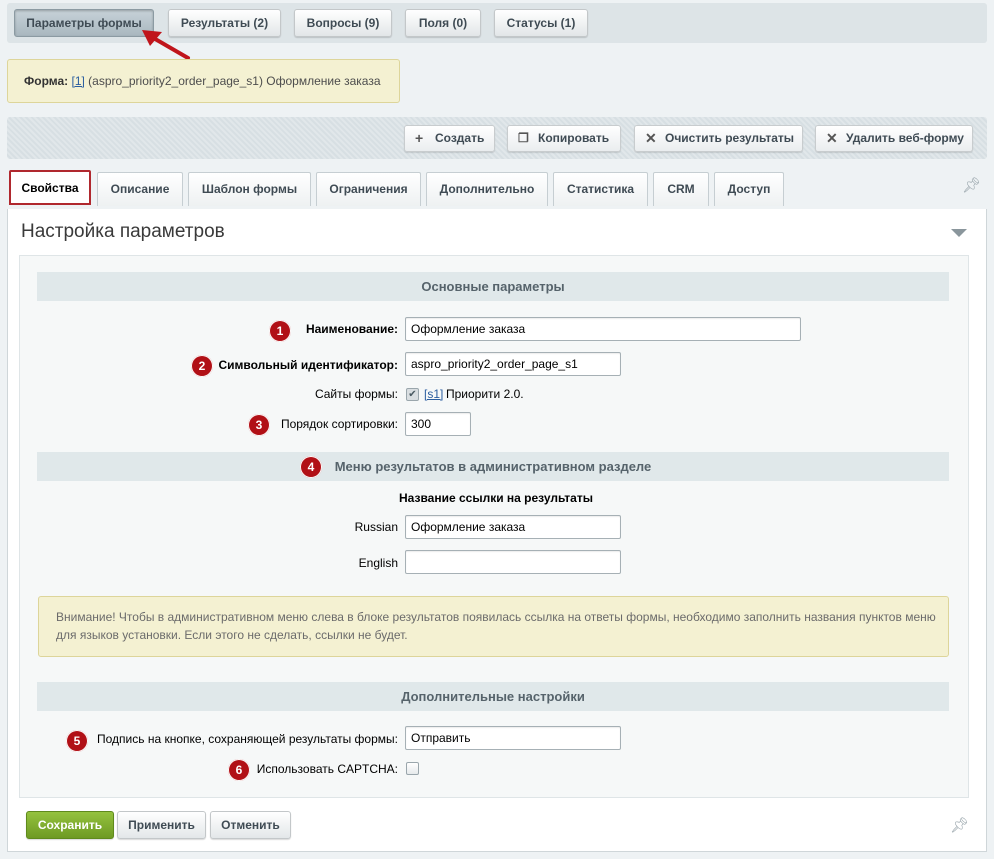 The image size is (994, 859). Describe the element at coordinates (77, 741) in the screenshot. I see `marker-5: 5` at that location.